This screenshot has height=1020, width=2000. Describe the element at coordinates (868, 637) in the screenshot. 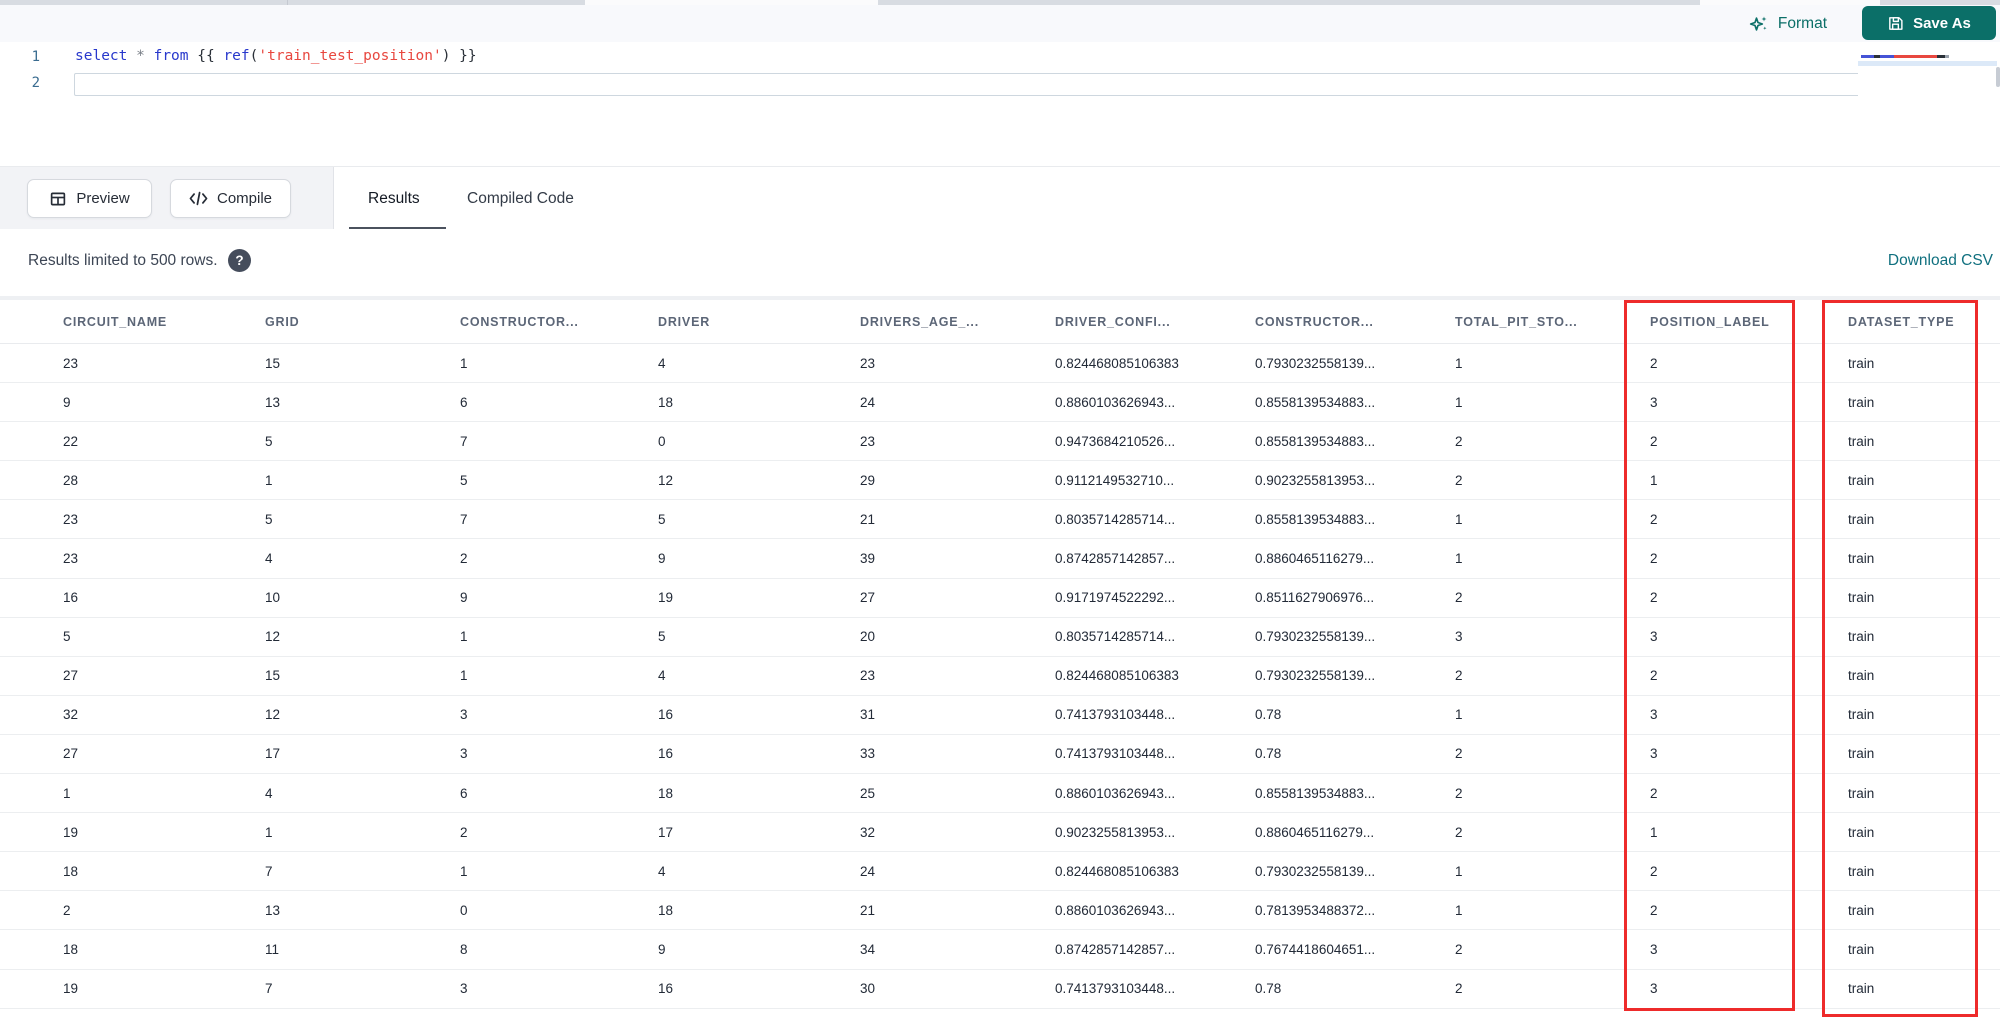

I see `table-cell: 20` at that location.